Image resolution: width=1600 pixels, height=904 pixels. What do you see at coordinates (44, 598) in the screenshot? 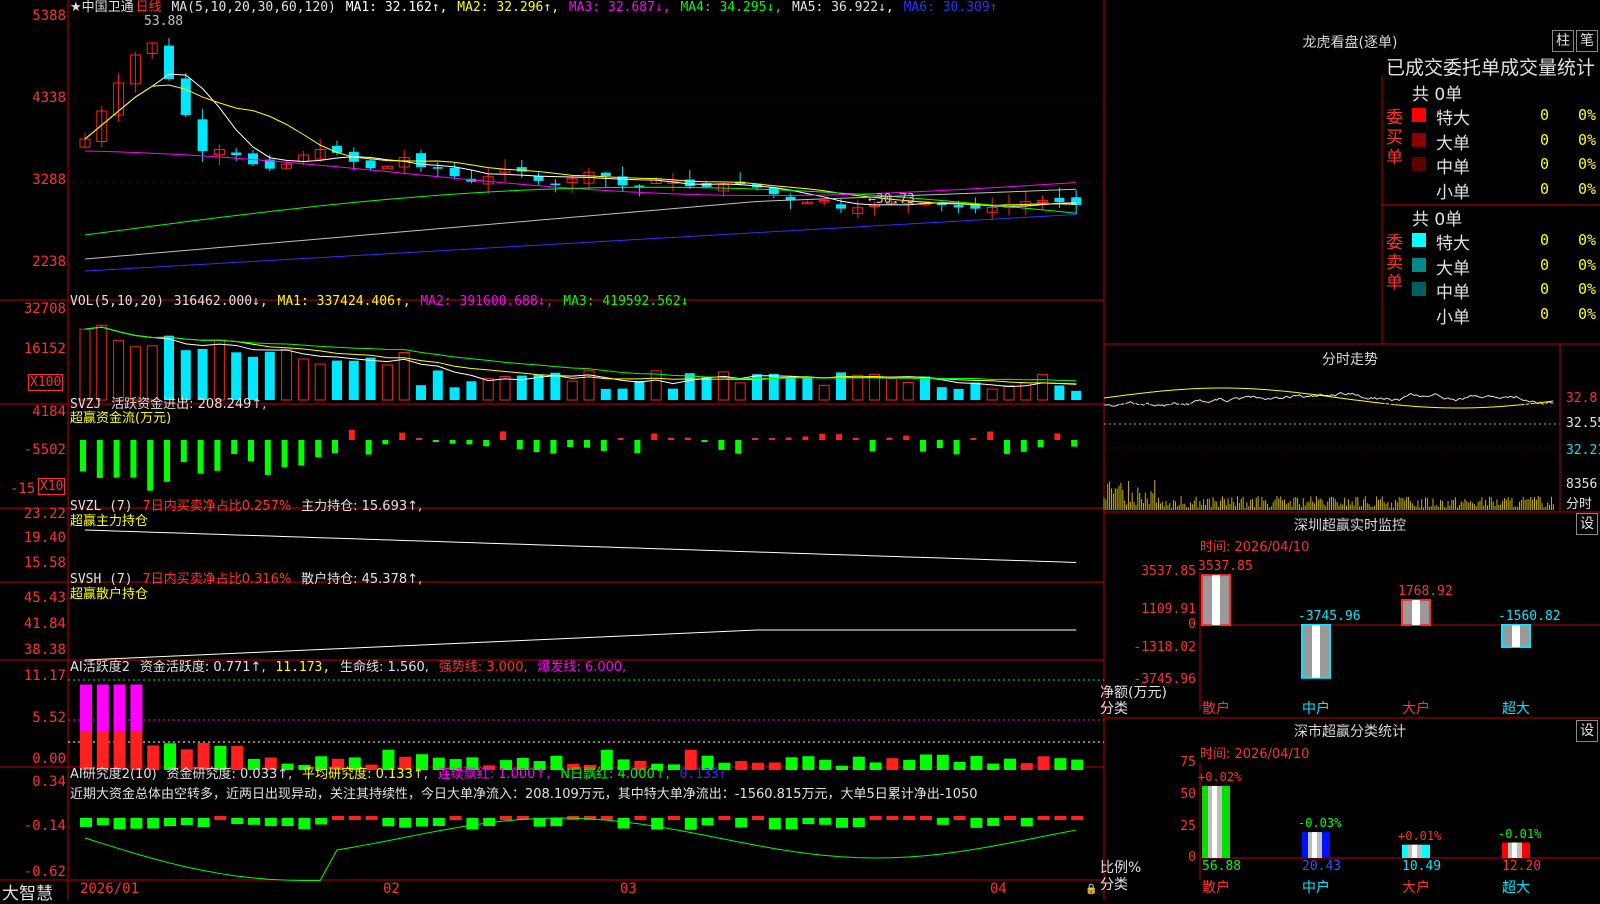
I see `svsh-axis-label: 45.43` at bounding box center [44, 598].